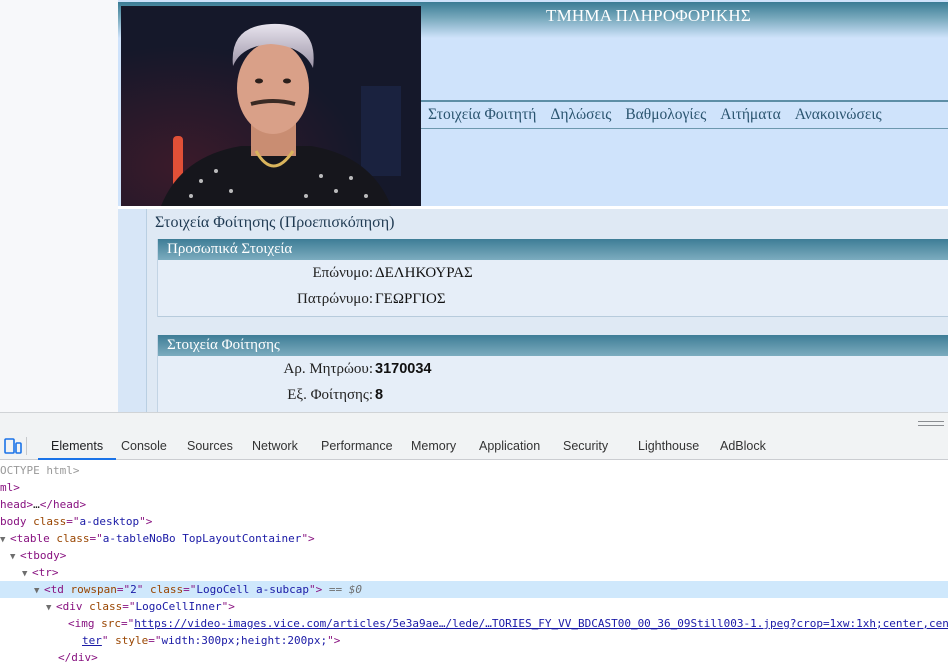 The image size is (948, 666). I want to click on tab-console: Console, so click(144, 446).